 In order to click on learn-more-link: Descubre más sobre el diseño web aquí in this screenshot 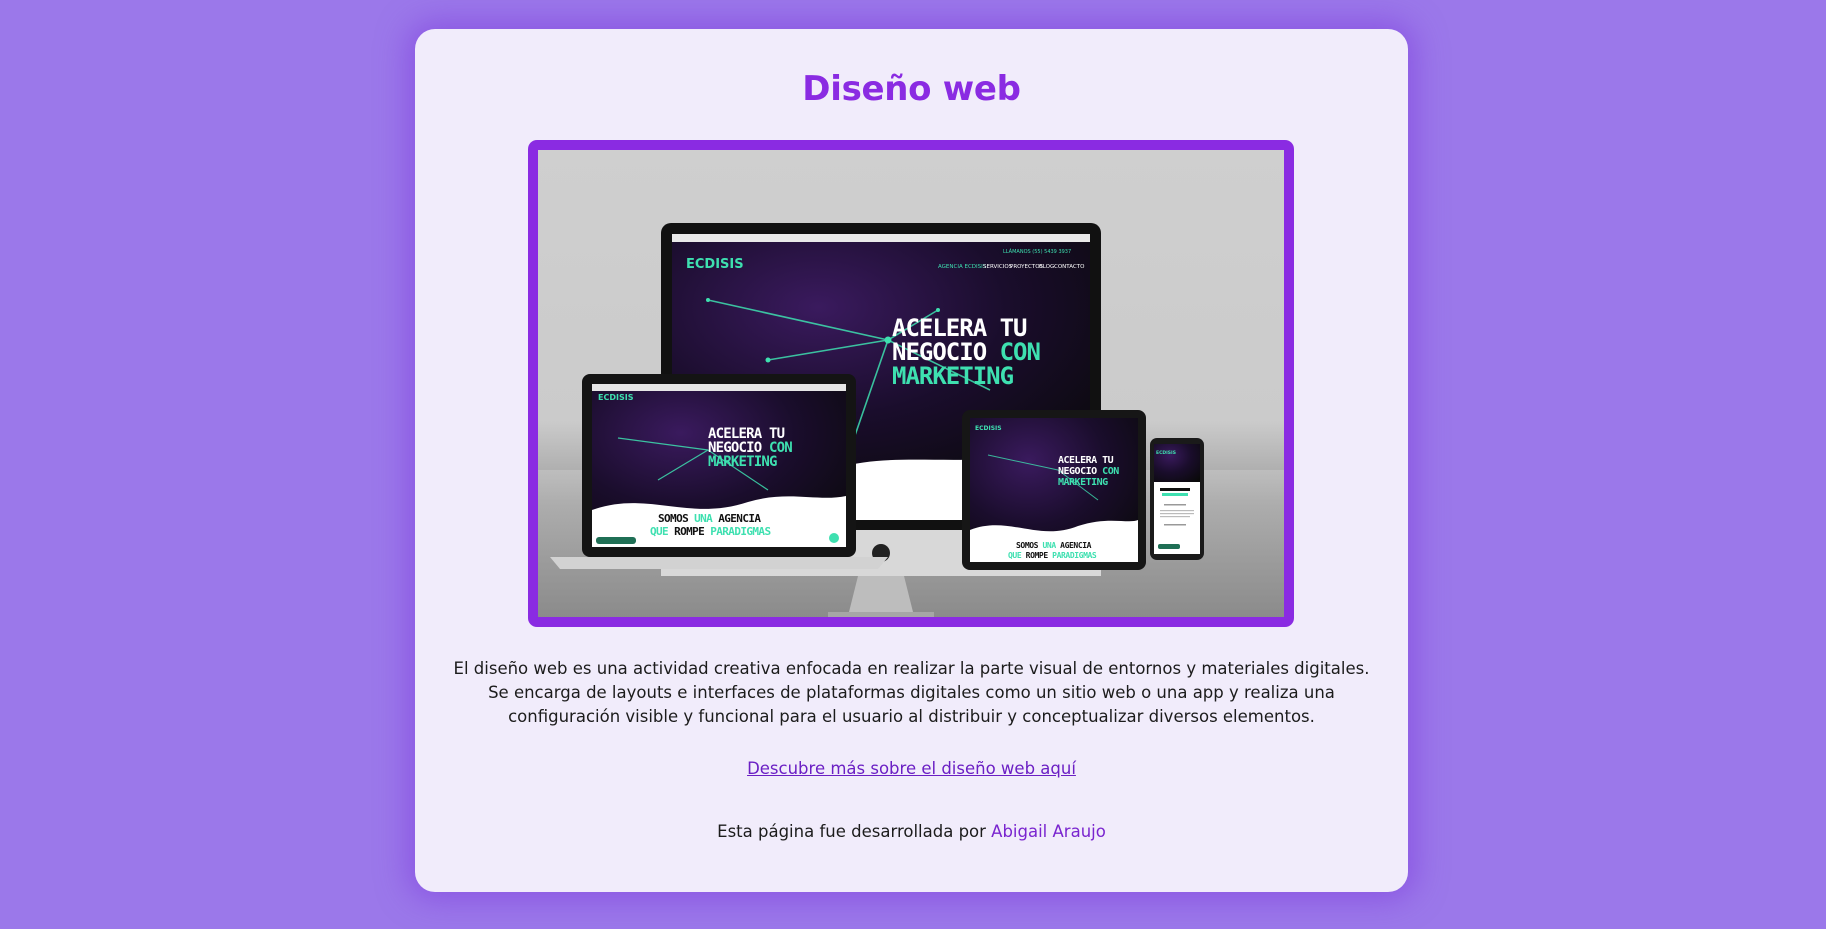, I will do `click(911, 768)`.